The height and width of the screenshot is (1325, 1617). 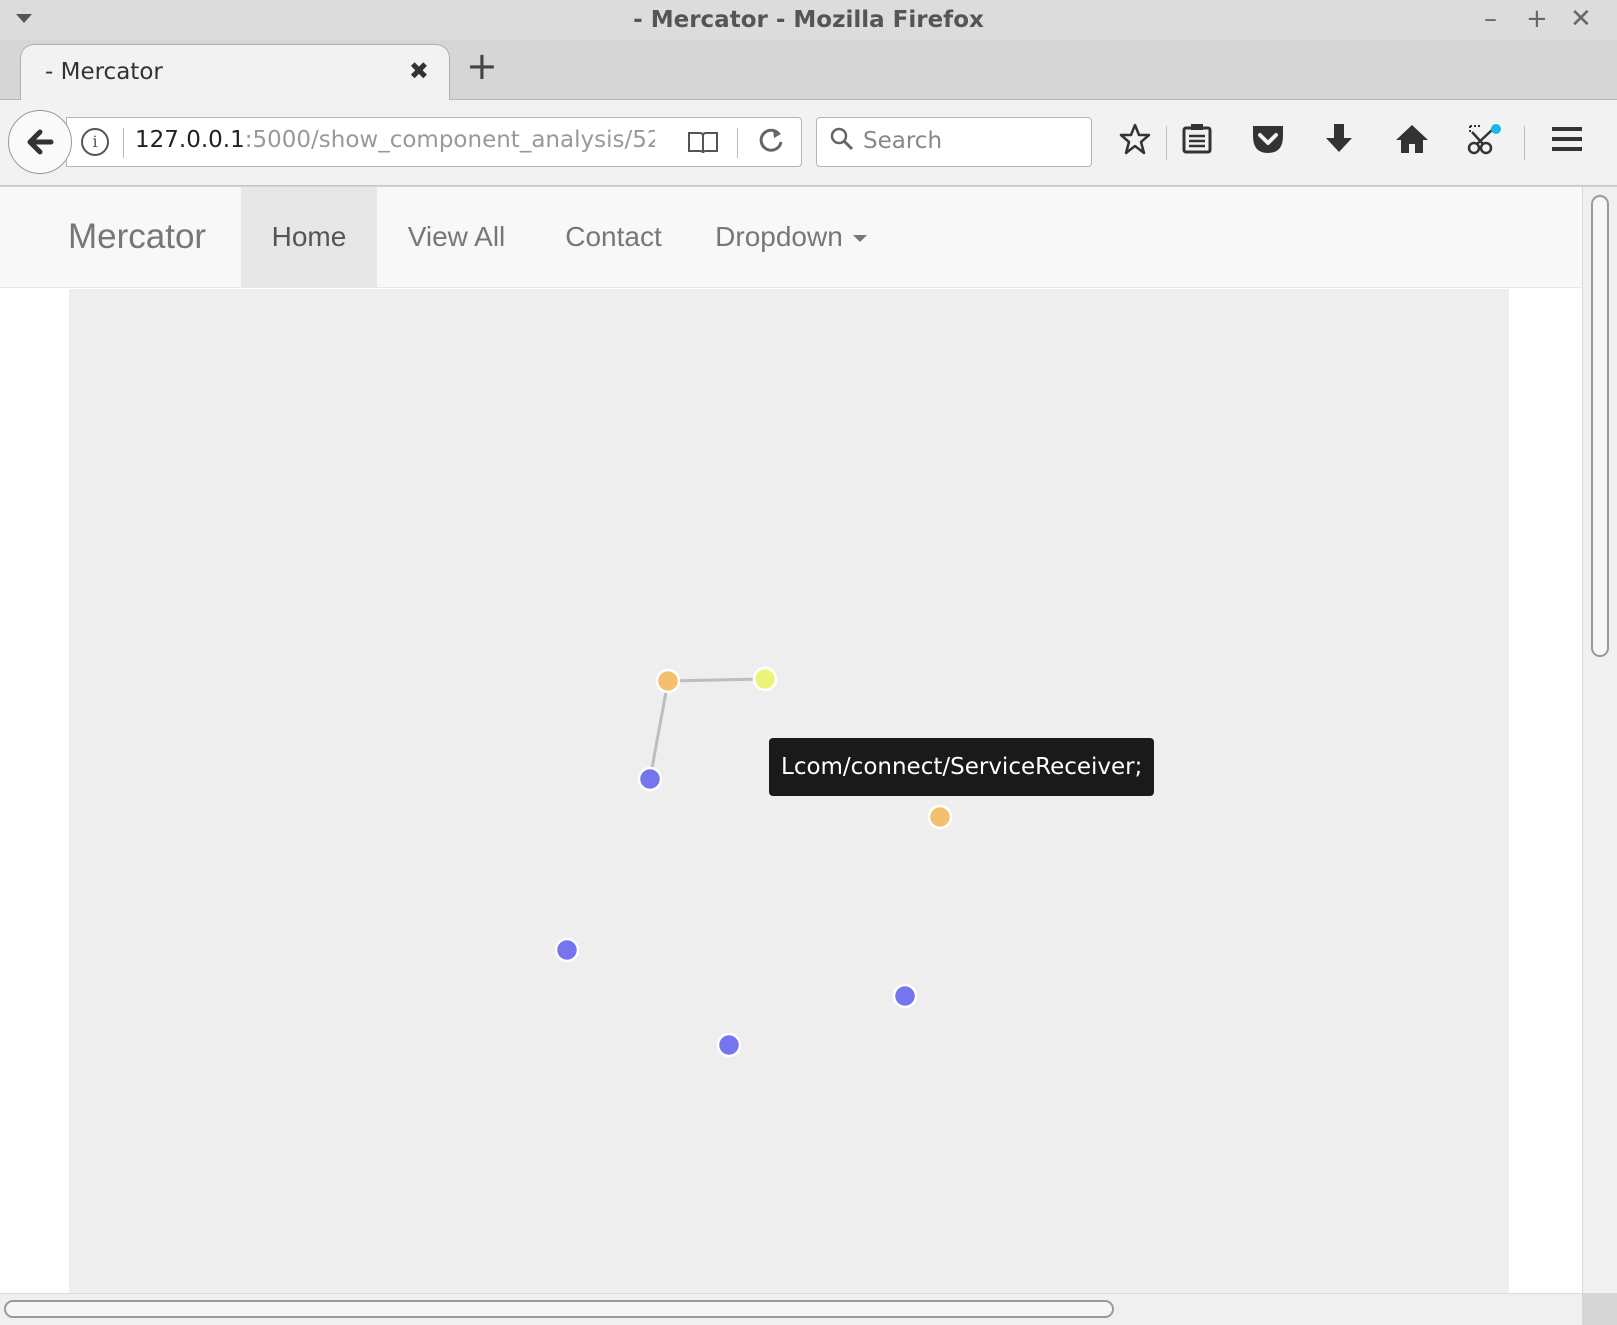 I want to click on window-title: - Mercator - Mozilla Firefox, so click(x=808, y=20).